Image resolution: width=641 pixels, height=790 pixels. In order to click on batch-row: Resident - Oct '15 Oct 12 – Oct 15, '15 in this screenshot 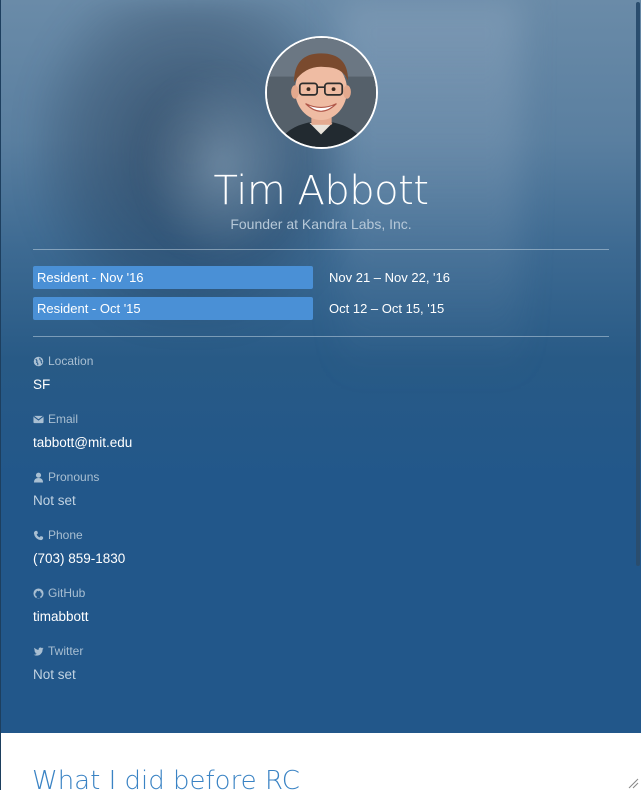, I will do `click(321, 308)`.